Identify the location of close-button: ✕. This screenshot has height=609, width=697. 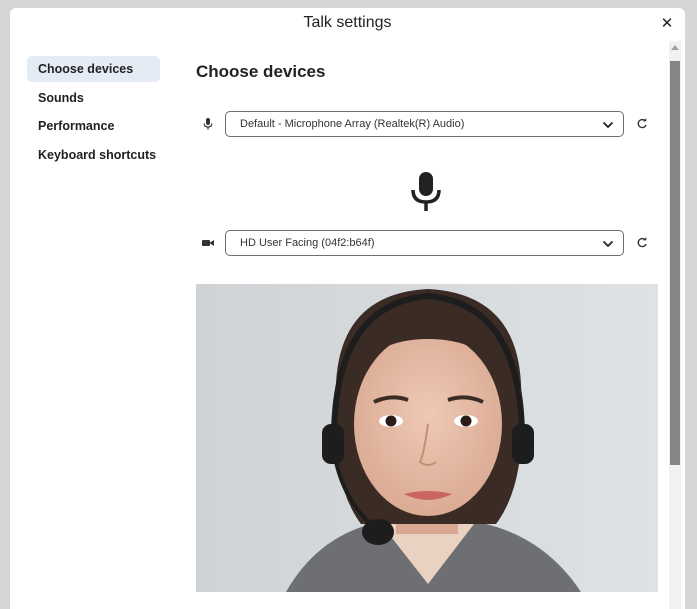
(667, 23).